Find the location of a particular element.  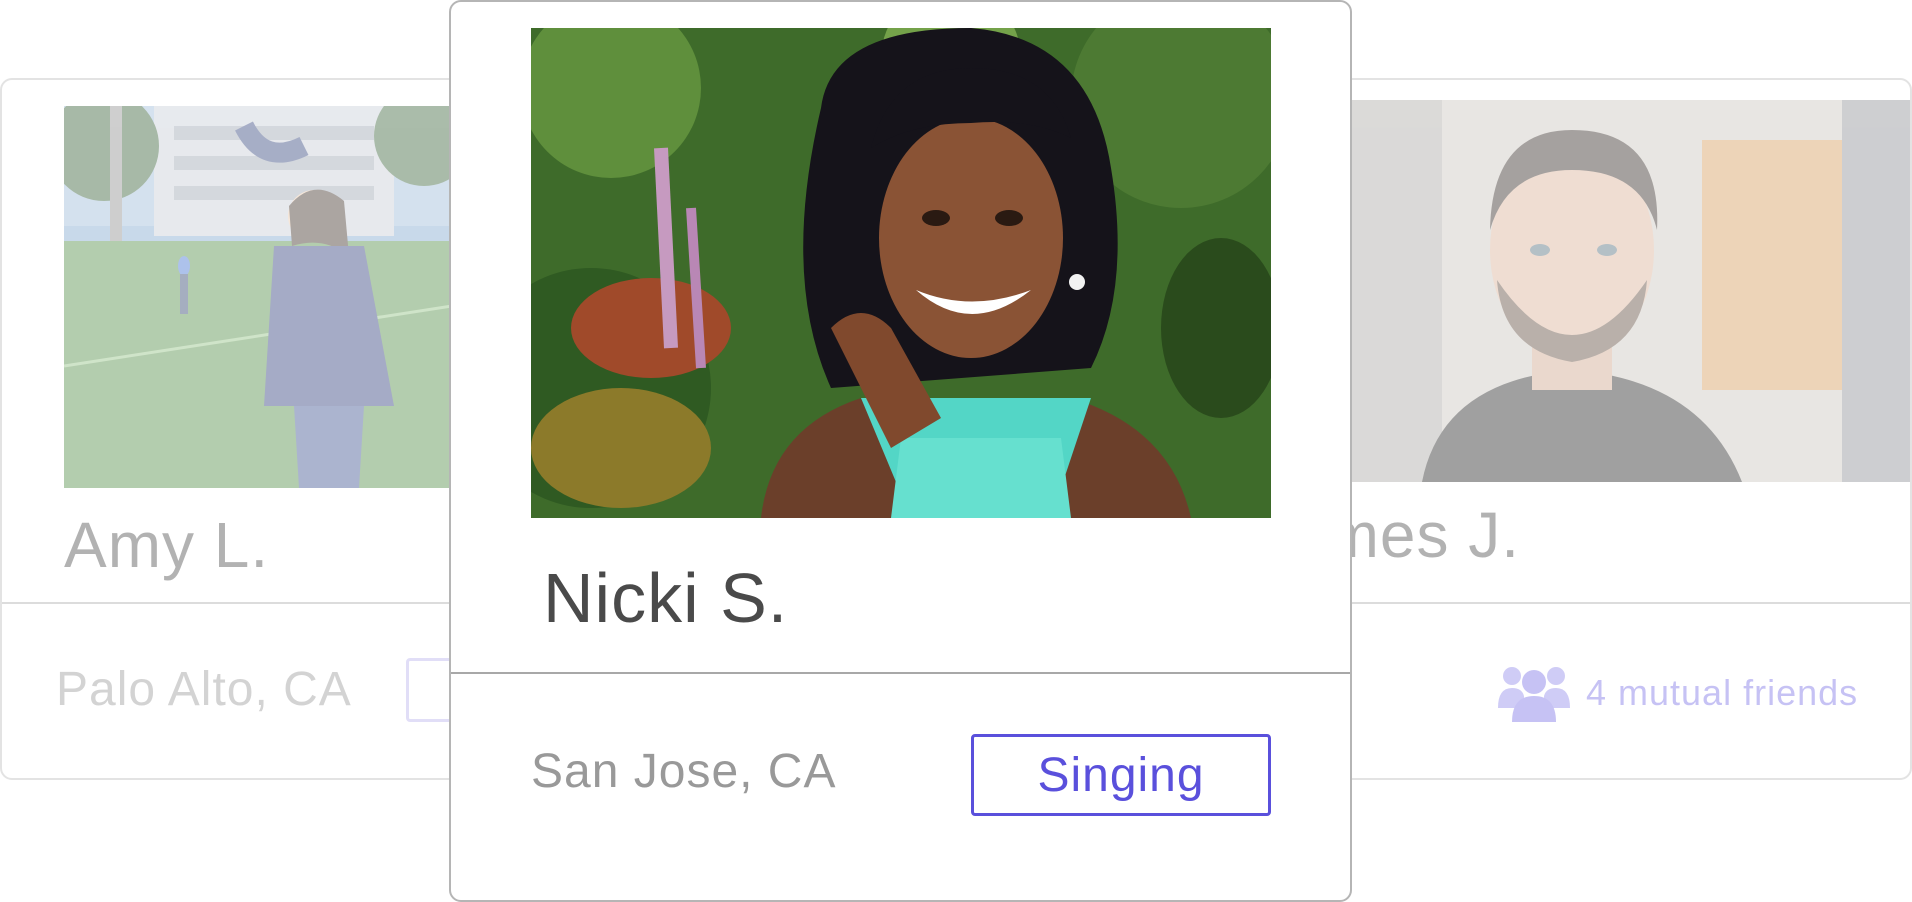

mutual-friends: 4 mutual friends is located at coordinates (1678, 693).